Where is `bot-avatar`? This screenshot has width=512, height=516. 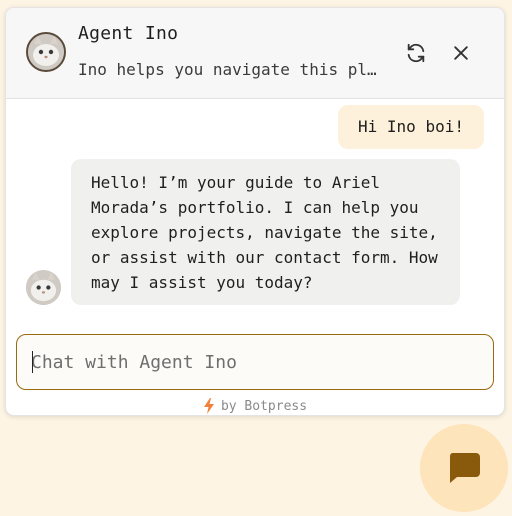 bot-avatar is located at coordinates (43, 287).